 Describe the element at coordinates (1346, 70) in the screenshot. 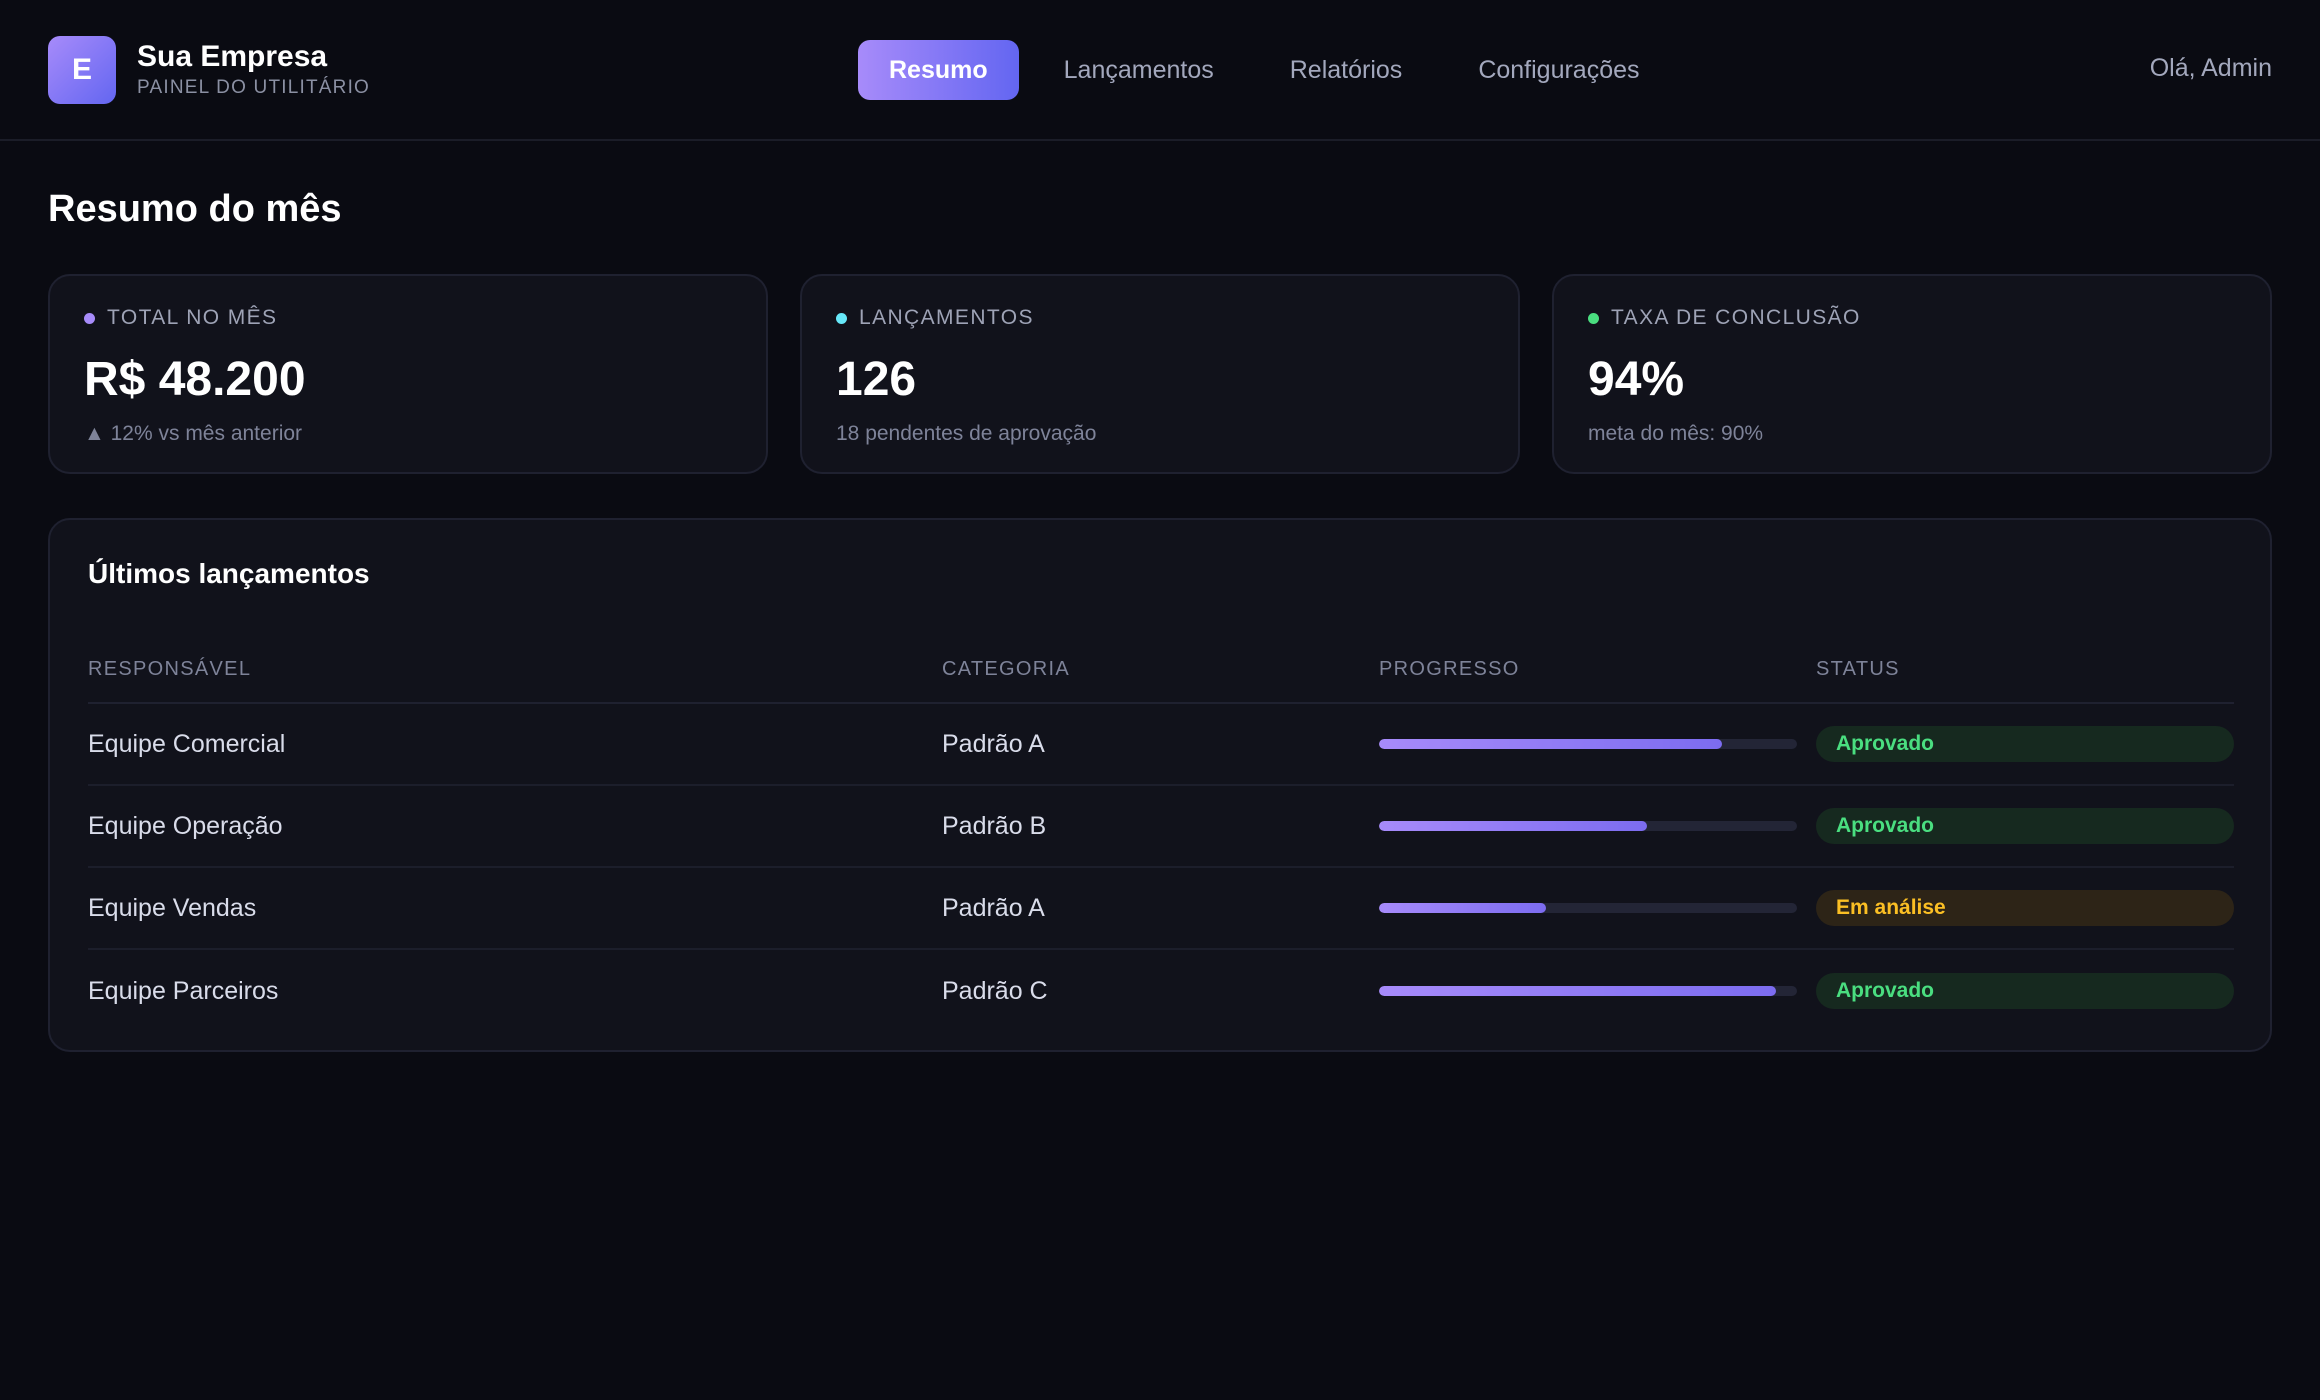

I see `nav-tab-relatorios: Relatórios` at that location.